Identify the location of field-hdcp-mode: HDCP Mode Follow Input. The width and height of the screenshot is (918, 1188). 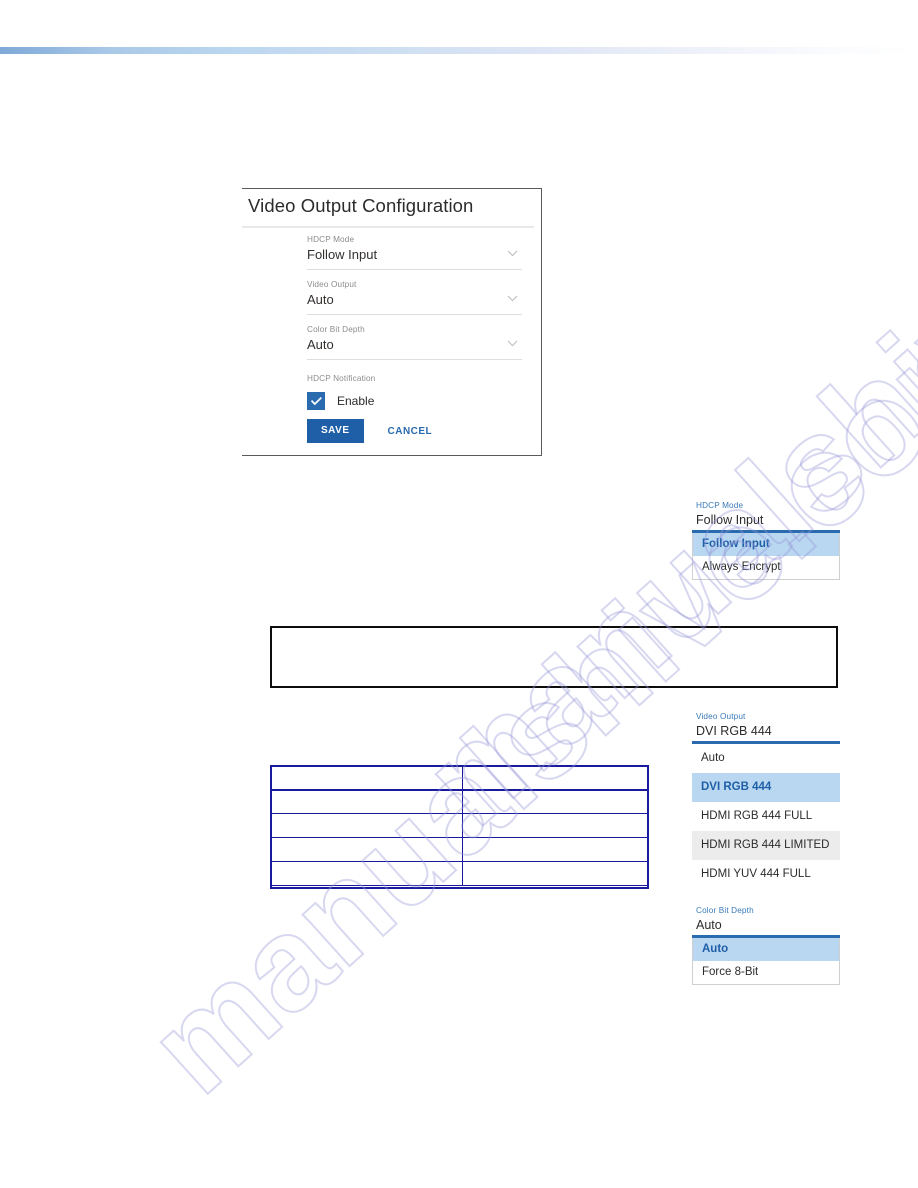
(414, 252).